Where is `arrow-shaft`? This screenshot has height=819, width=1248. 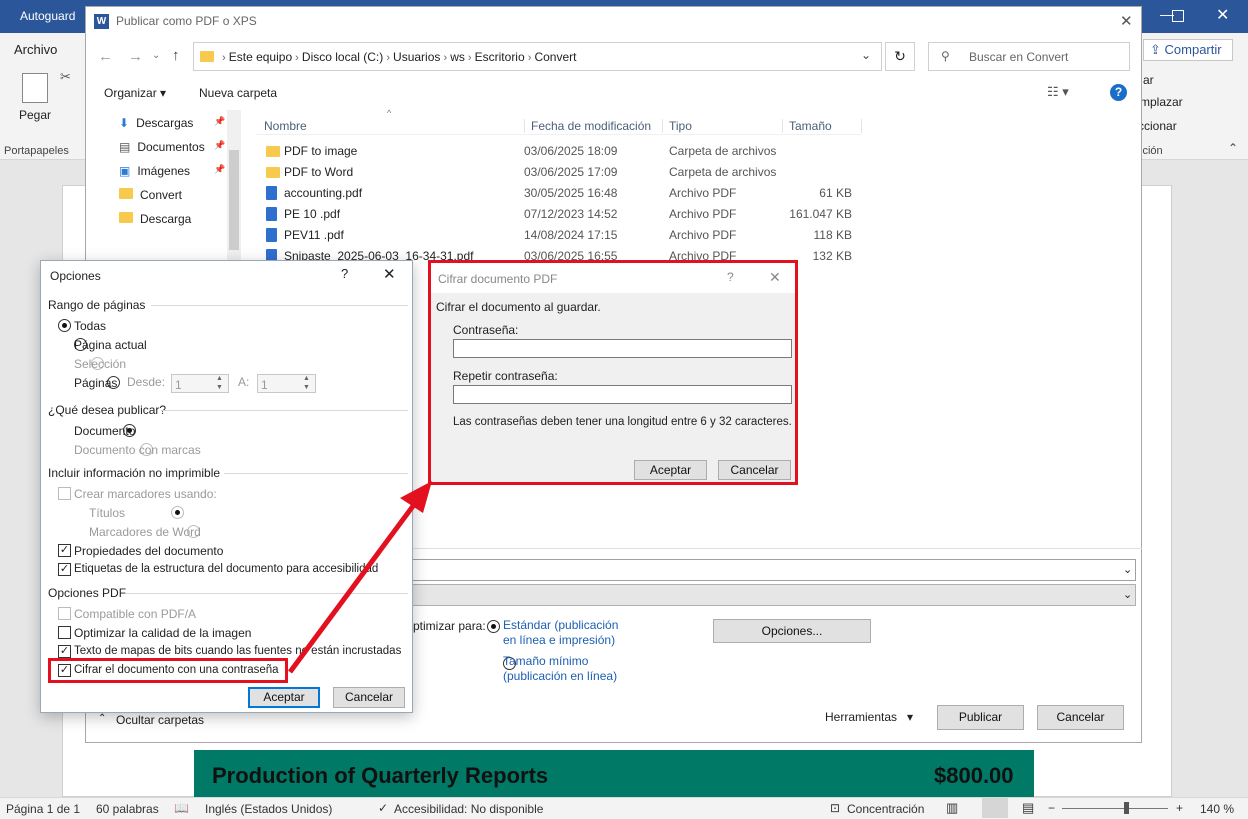
arrow-shaft is located at coordinates (353, 587).